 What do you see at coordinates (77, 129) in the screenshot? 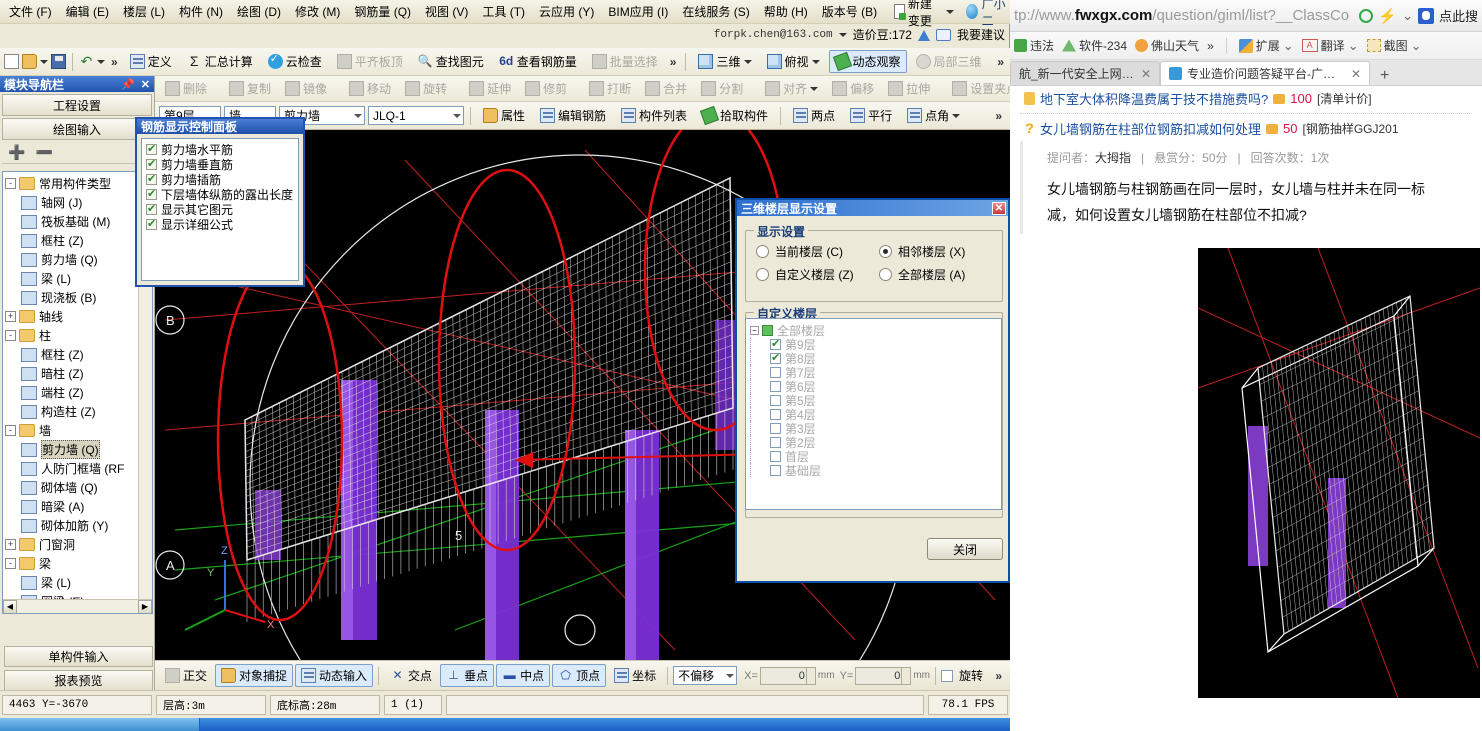
I see `nav-section-drawing-input: 绘图输入` at bounding box center [77, 129].